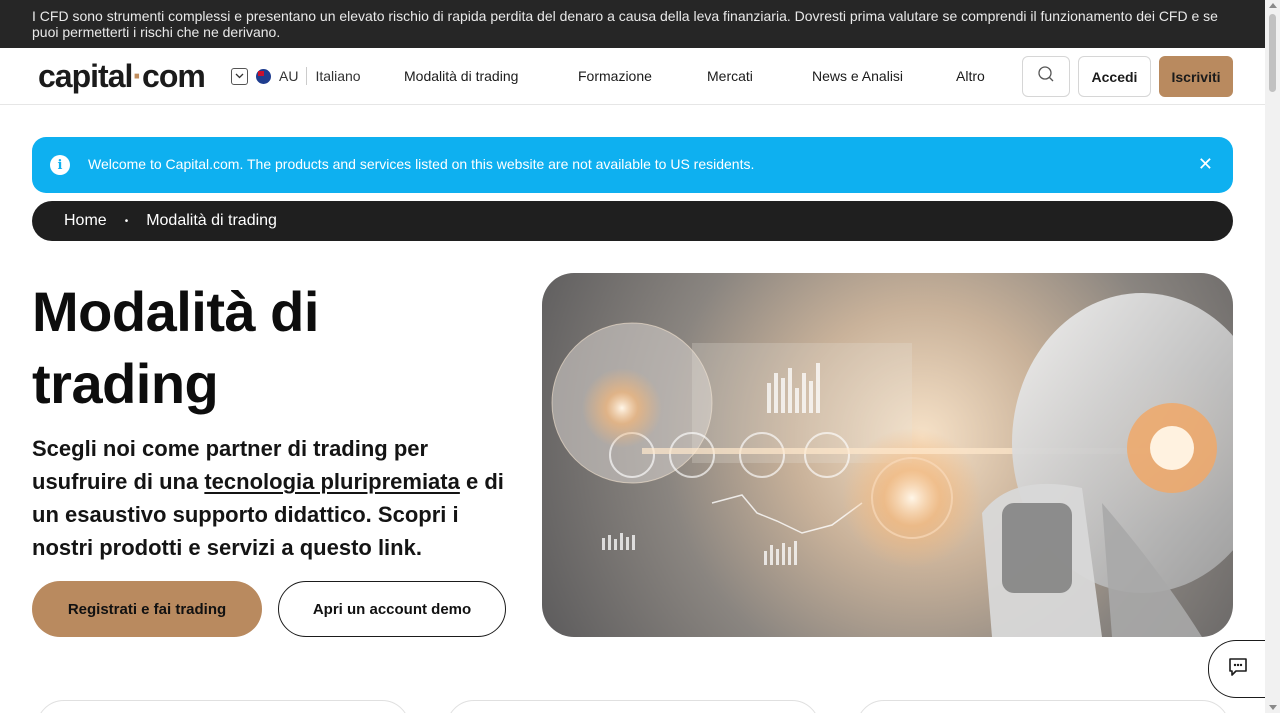  Describe the element at coordinates (1272, 356) in the screenshot. I see `page-scrollbar` at that location.